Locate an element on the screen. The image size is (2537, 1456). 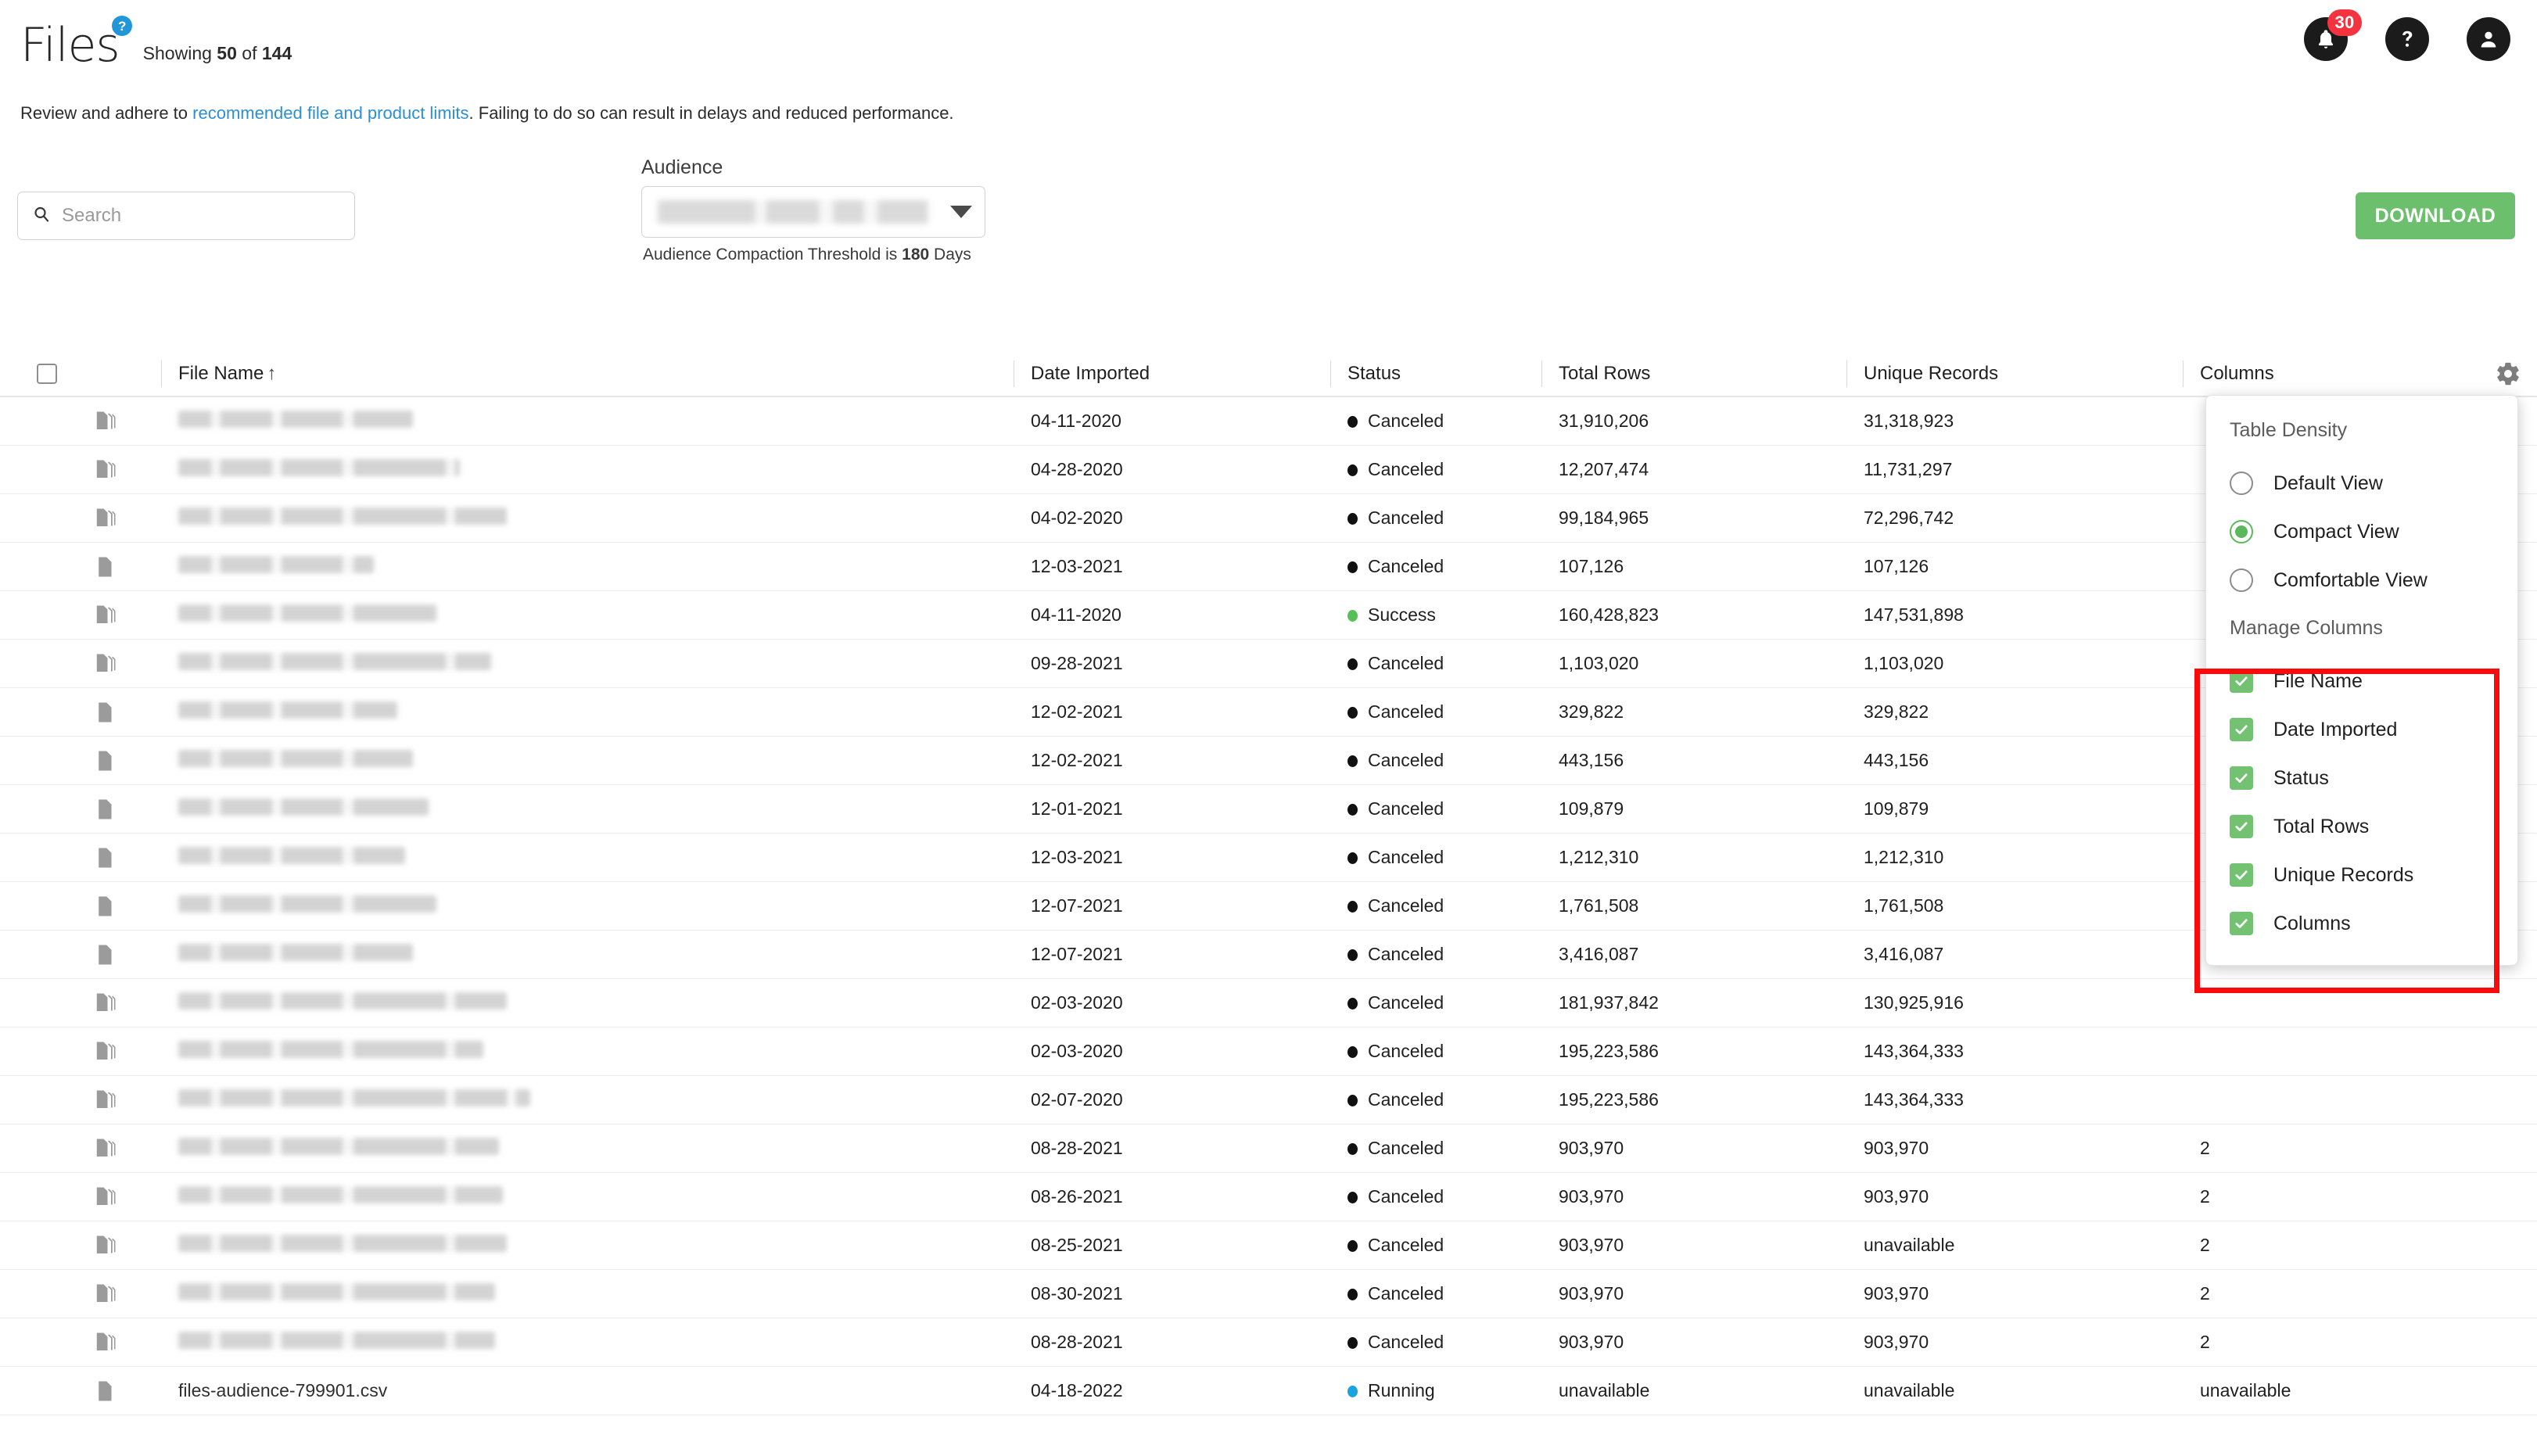
cell-date-imported: 08-26-2021 is located at coordinates (1077, 1196).